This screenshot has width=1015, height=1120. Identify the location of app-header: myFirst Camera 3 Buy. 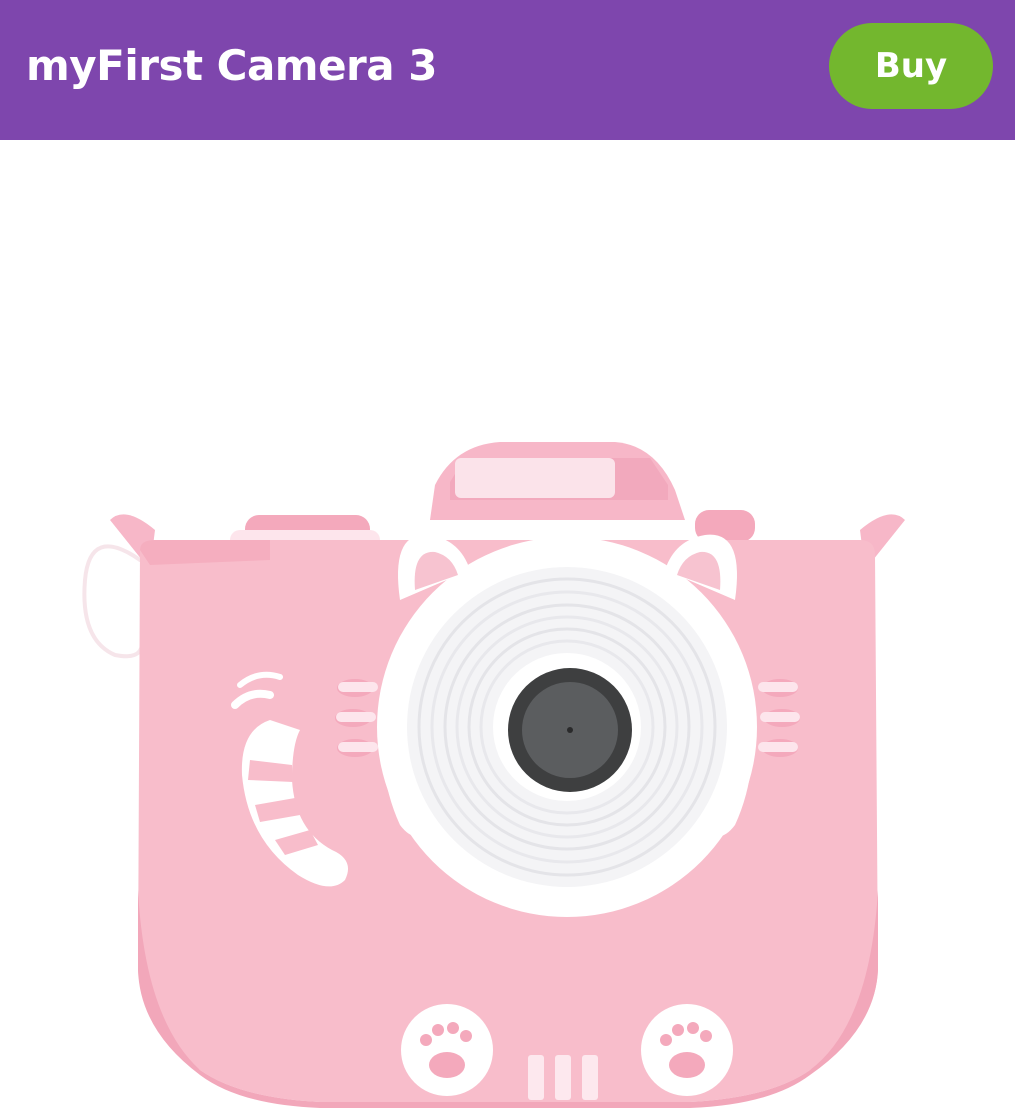
(507, 70).